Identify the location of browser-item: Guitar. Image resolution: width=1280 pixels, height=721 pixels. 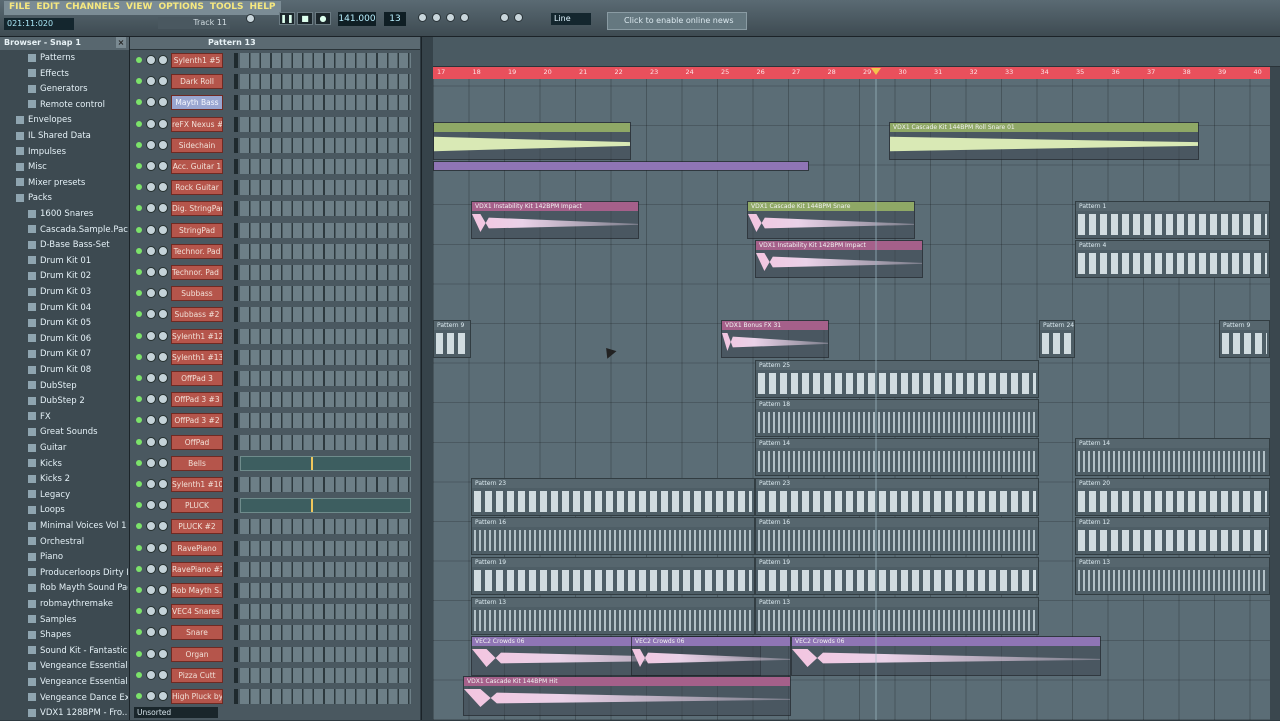
(64, 448).